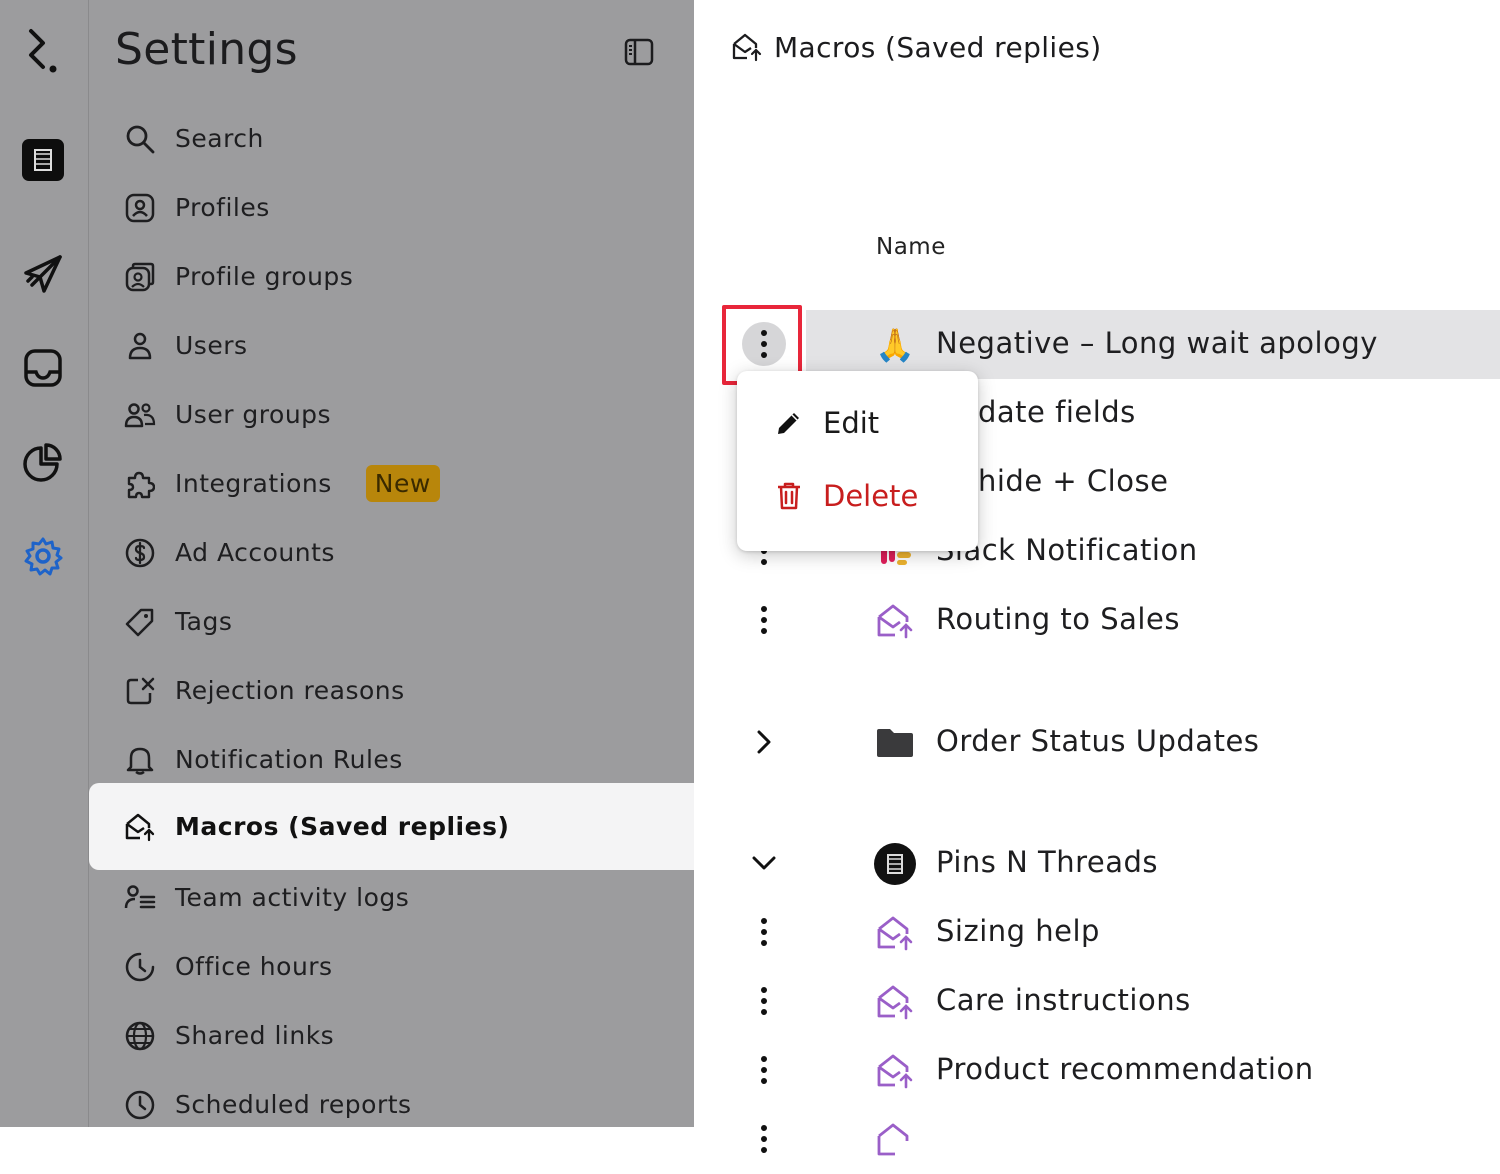 Image resolution: width=1500 pixels, height=1174 pixels. What do you see at coordinates (402, 483) in the screenshot?
I see `new-badge: New` at bounding box center [402, 483].